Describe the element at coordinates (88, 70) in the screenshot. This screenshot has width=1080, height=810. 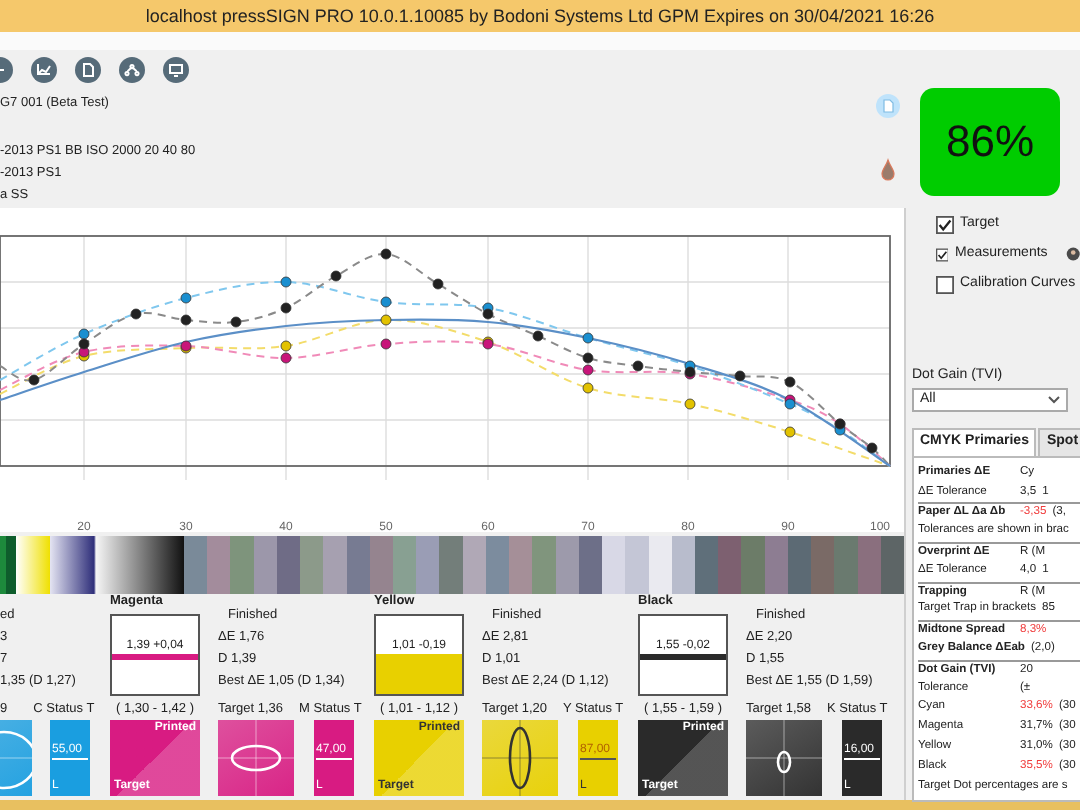
I see `document-icon` at that location.